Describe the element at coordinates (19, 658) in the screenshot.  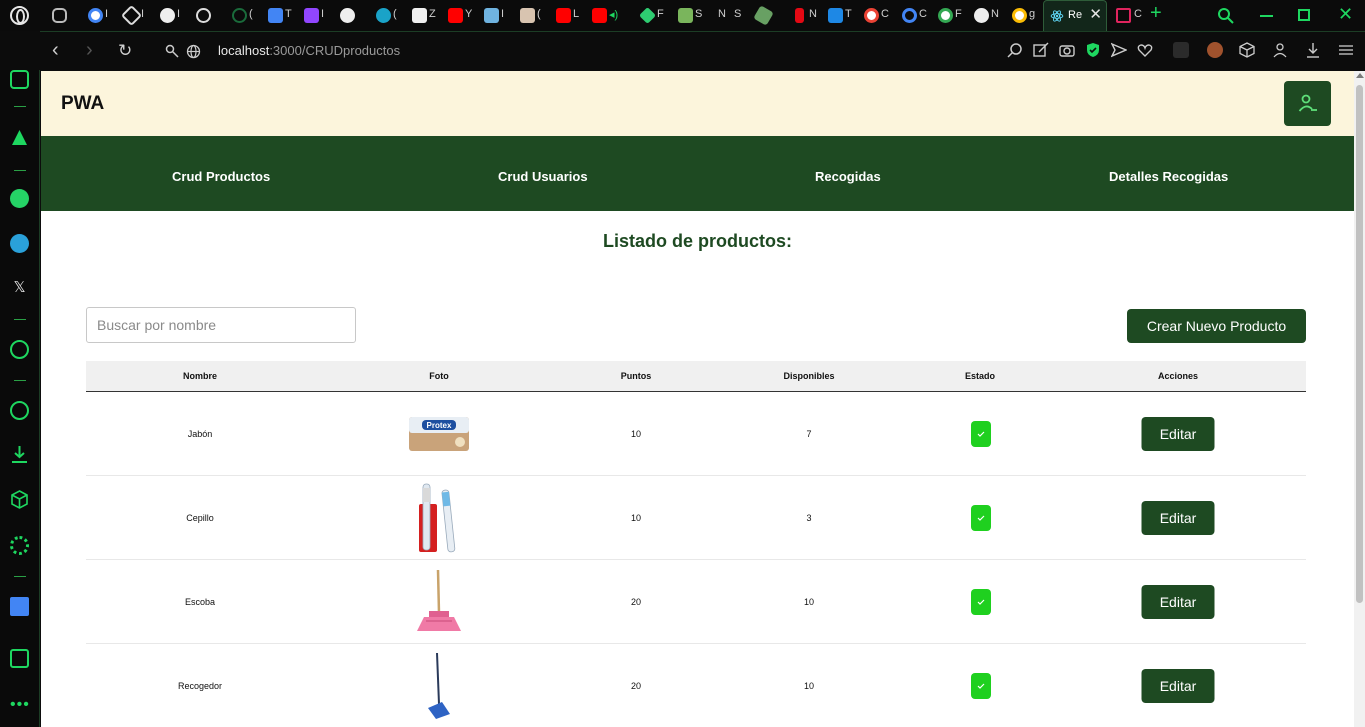
I see `gallery-icon` at that location.